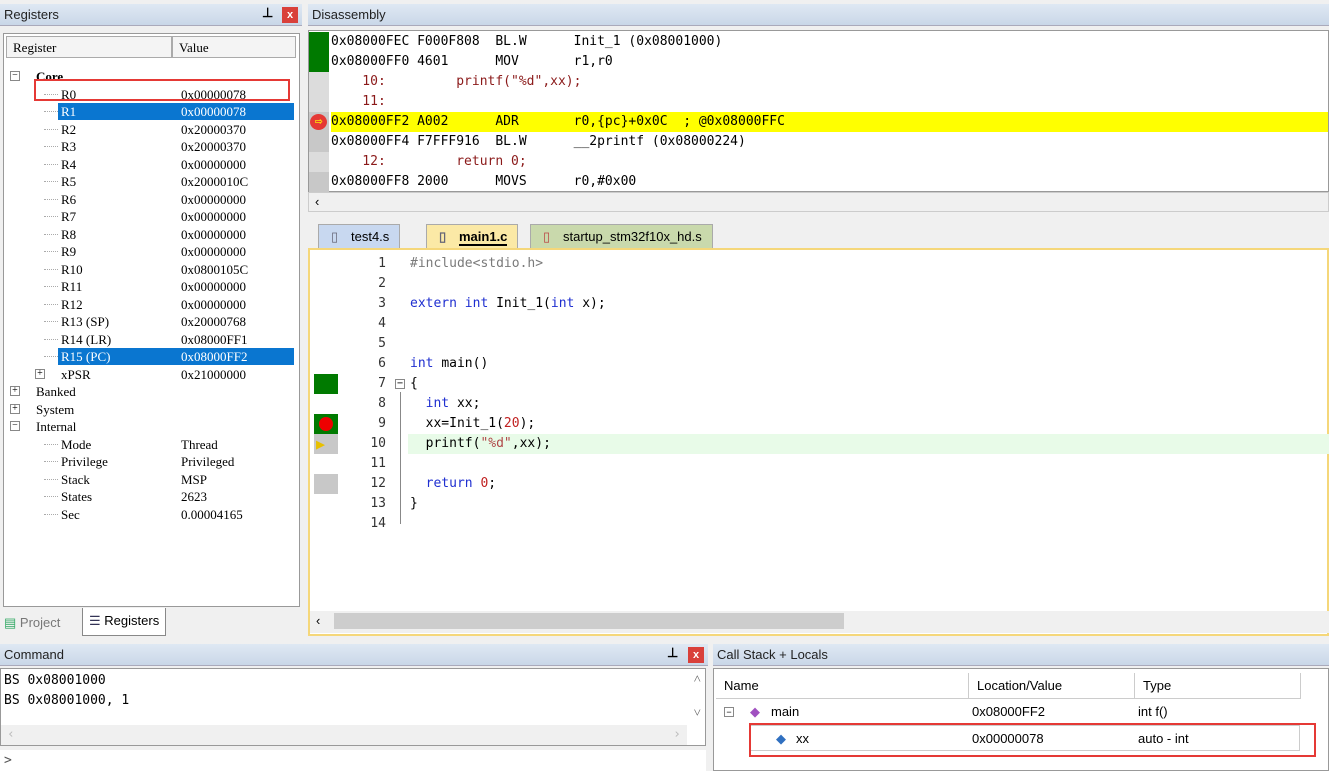 This screenshot has width=1329, height=771. Describe the element at coordinates (818, 202) in the screenshot. I see `disassembly-hscrollbar: ‹` at that location.